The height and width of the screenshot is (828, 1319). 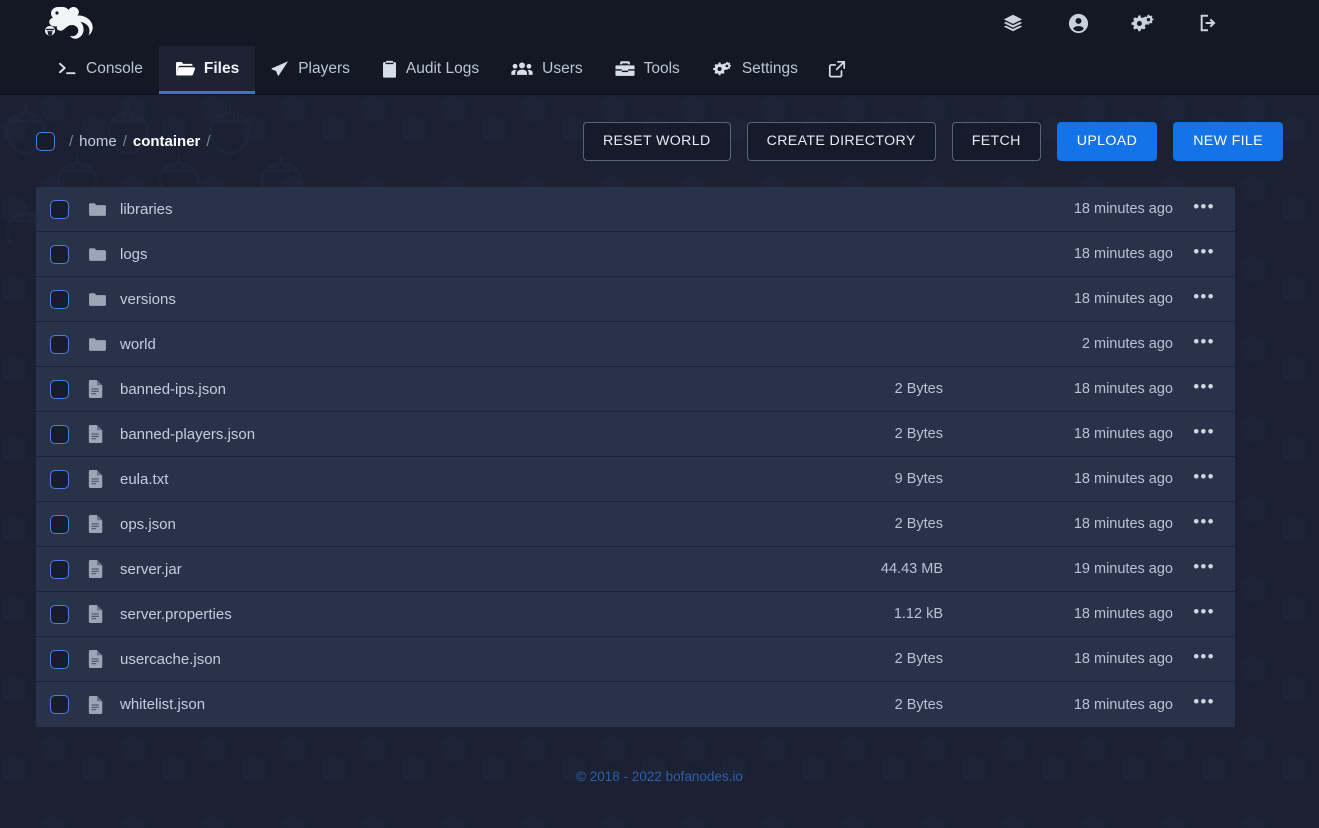 I want to click on file-size: 2 Bytes, so click(x=918, y=659).